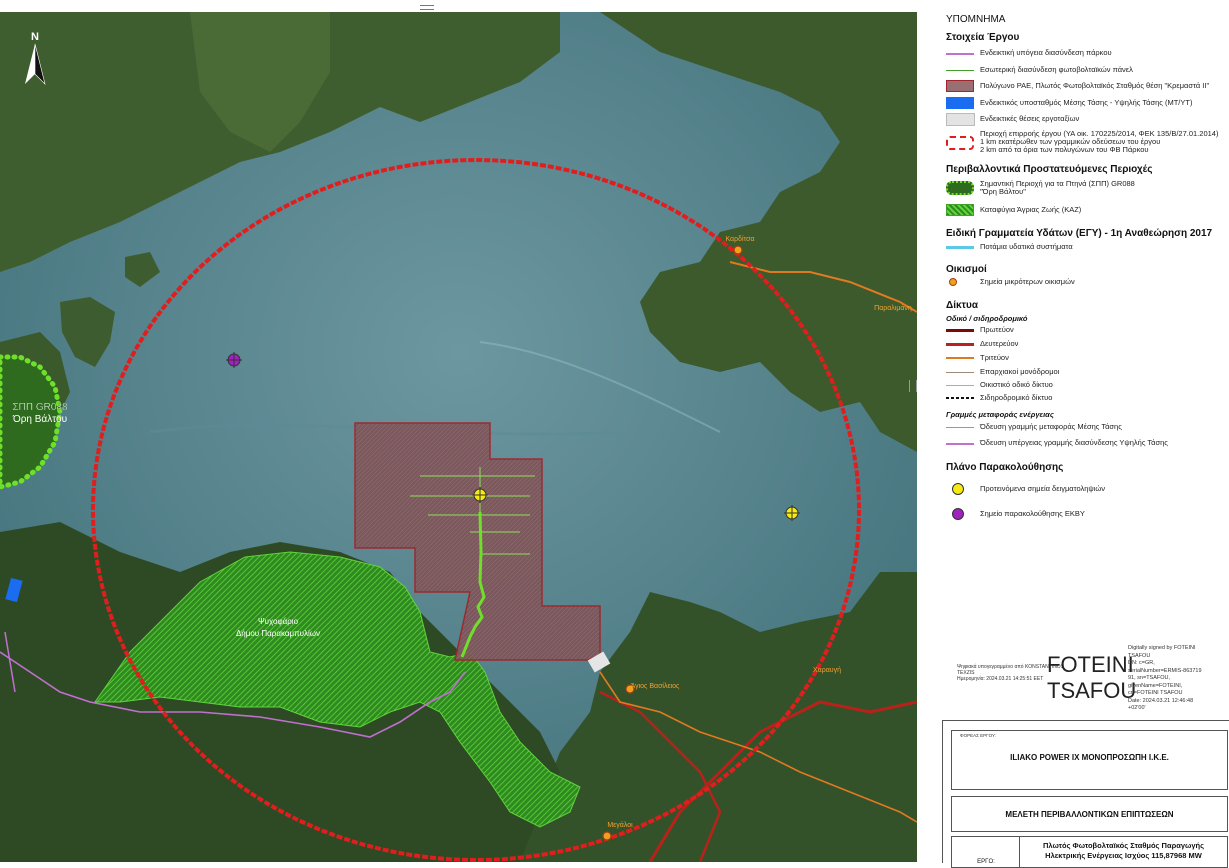 The height and width of the screenshot is (868, 1229). What do you see at coordinates (1056, 69) in the screenshot?
I see `legend-label: Εσωτερική διασύνδεση φωτοβολταϊκών πάνελ` at bounding box center [1056, 69].